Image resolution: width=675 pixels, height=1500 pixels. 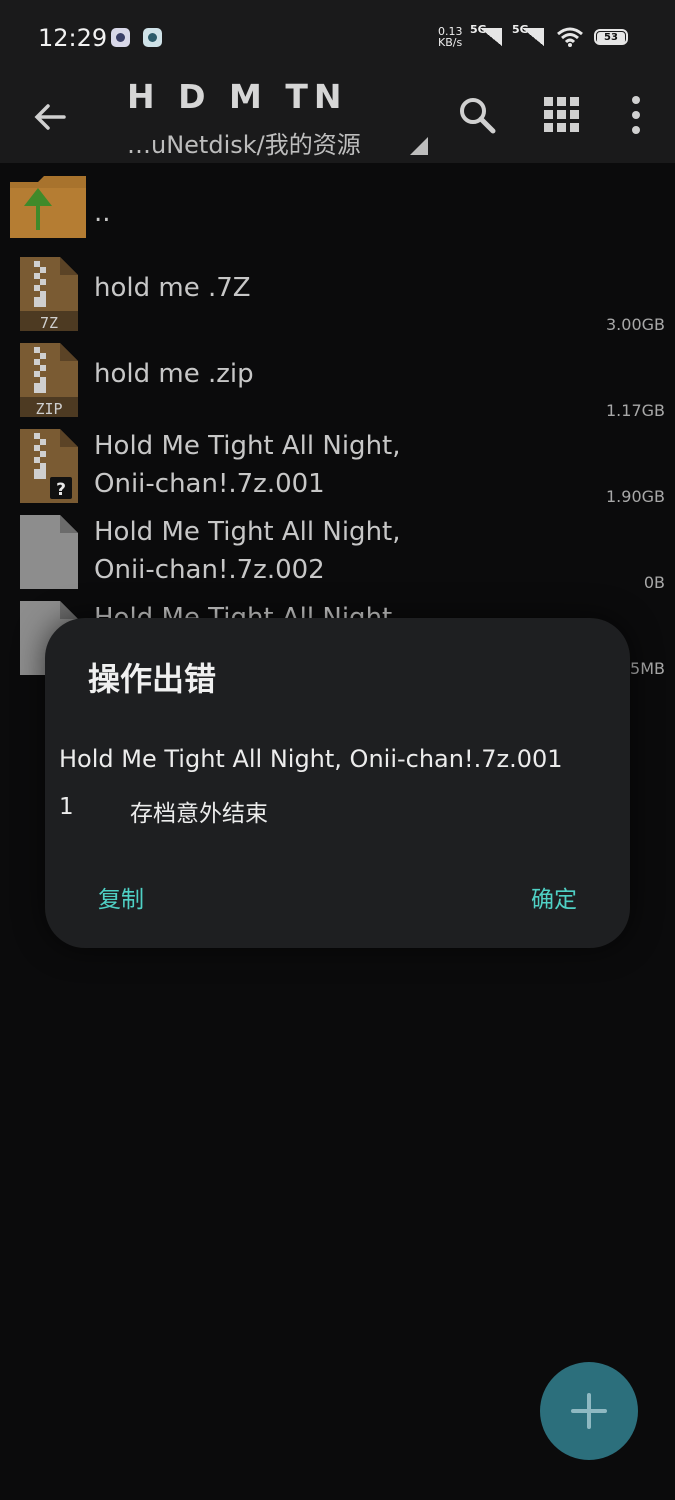 What do you see at coordinates (174, 374) in the screenshot?
I see `file-name: hold me .zip` at bounding box center [174, 374].